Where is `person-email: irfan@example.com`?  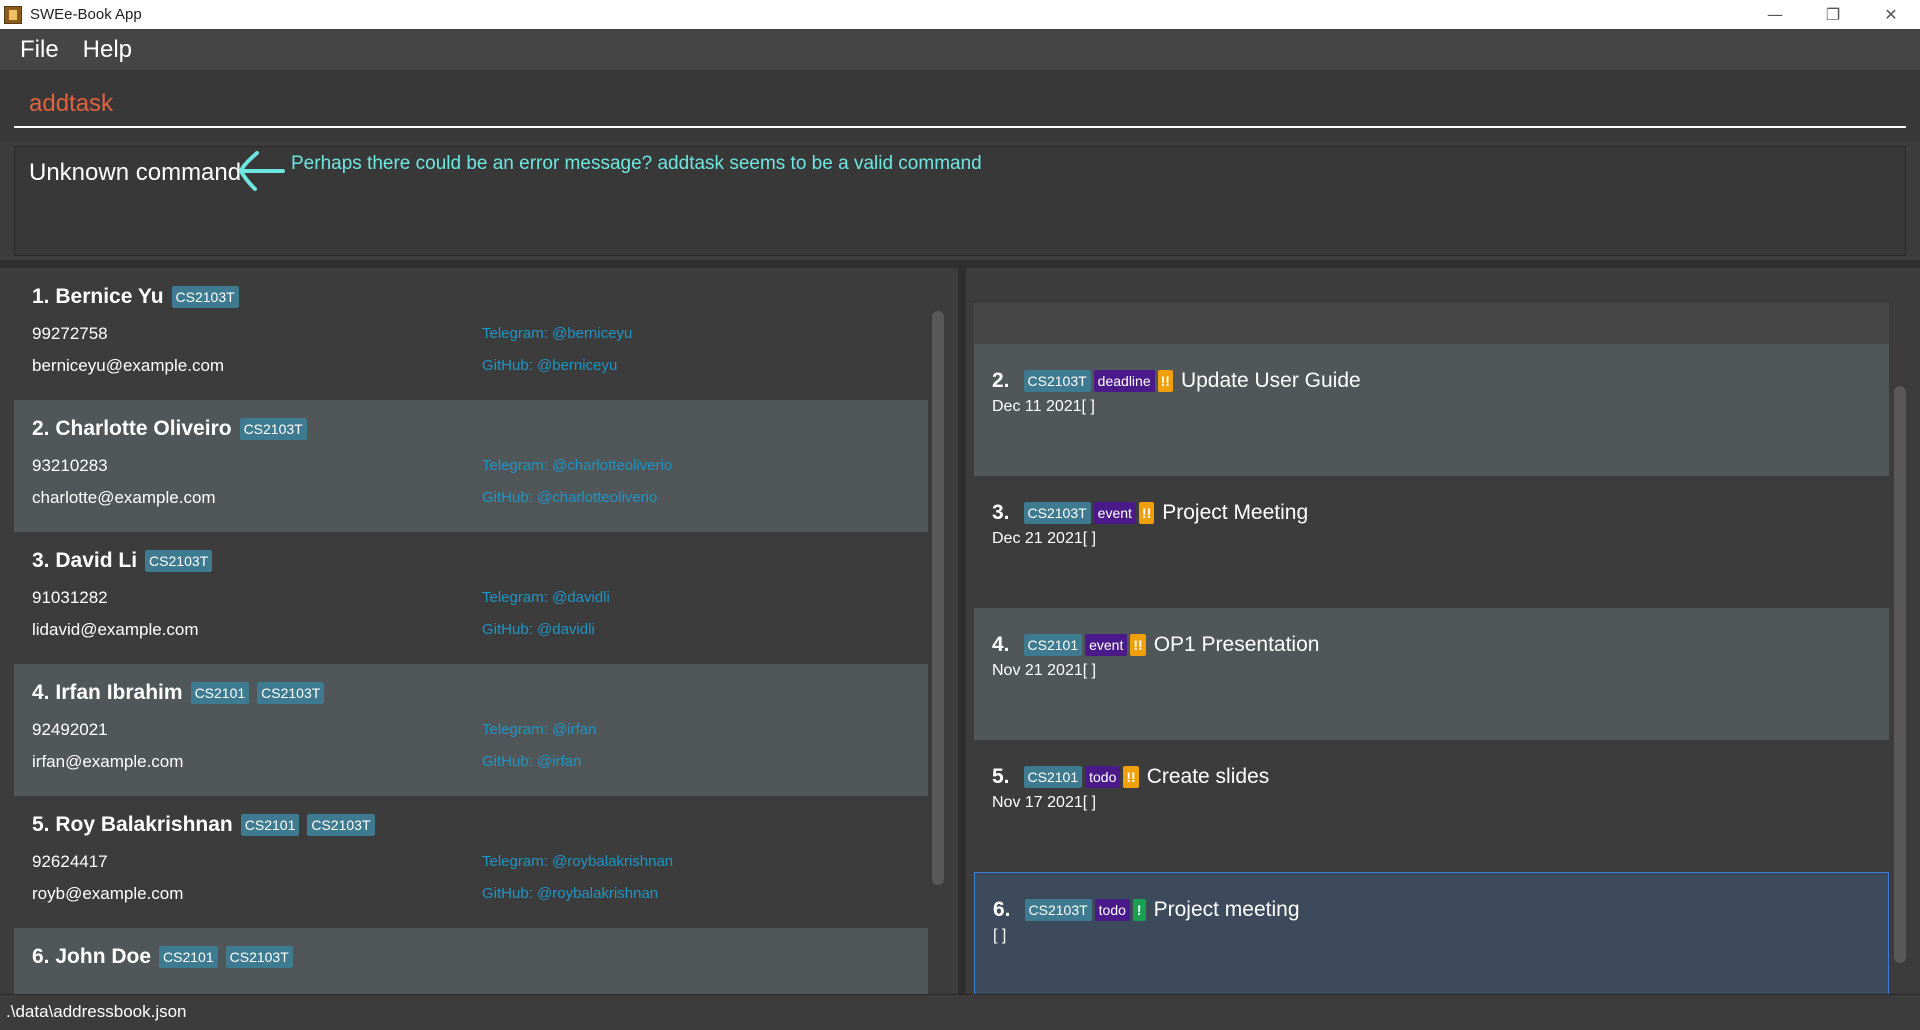 person-email: irfan@example.com is located at coordinates (108, 761).